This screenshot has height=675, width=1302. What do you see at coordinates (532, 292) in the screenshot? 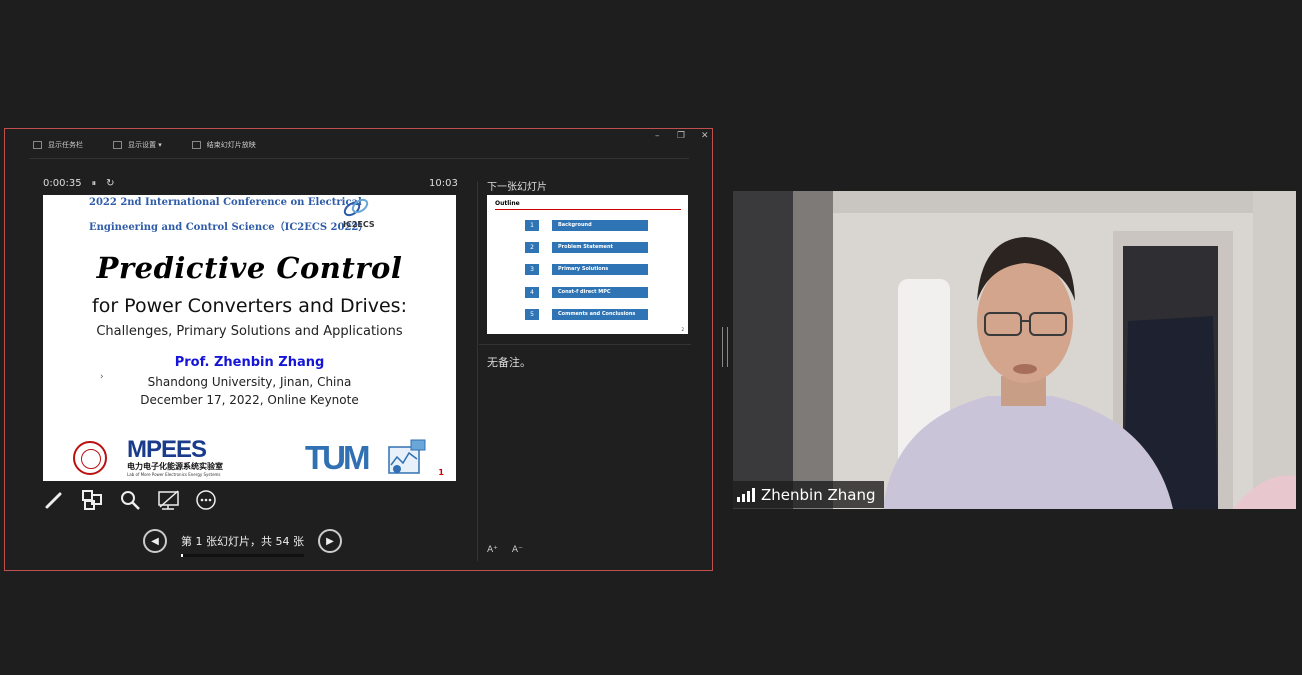
I see `outline-number: 4` at bounding box center [532, 292].